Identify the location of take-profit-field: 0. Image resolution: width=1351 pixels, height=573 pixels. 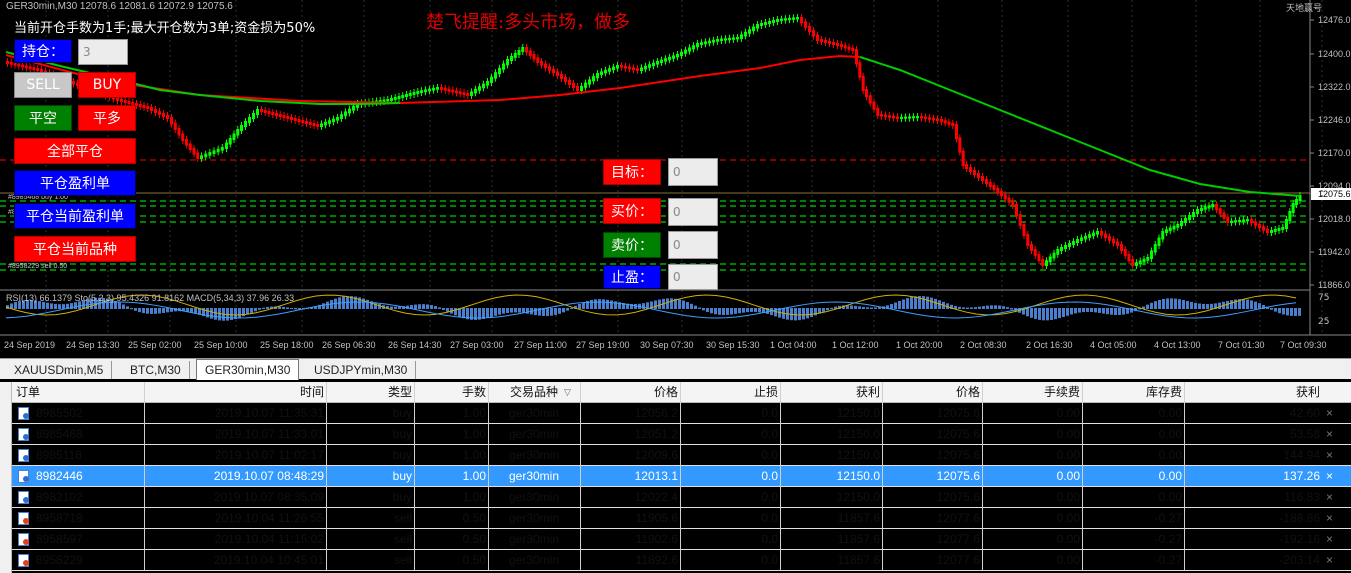
(693, 277).